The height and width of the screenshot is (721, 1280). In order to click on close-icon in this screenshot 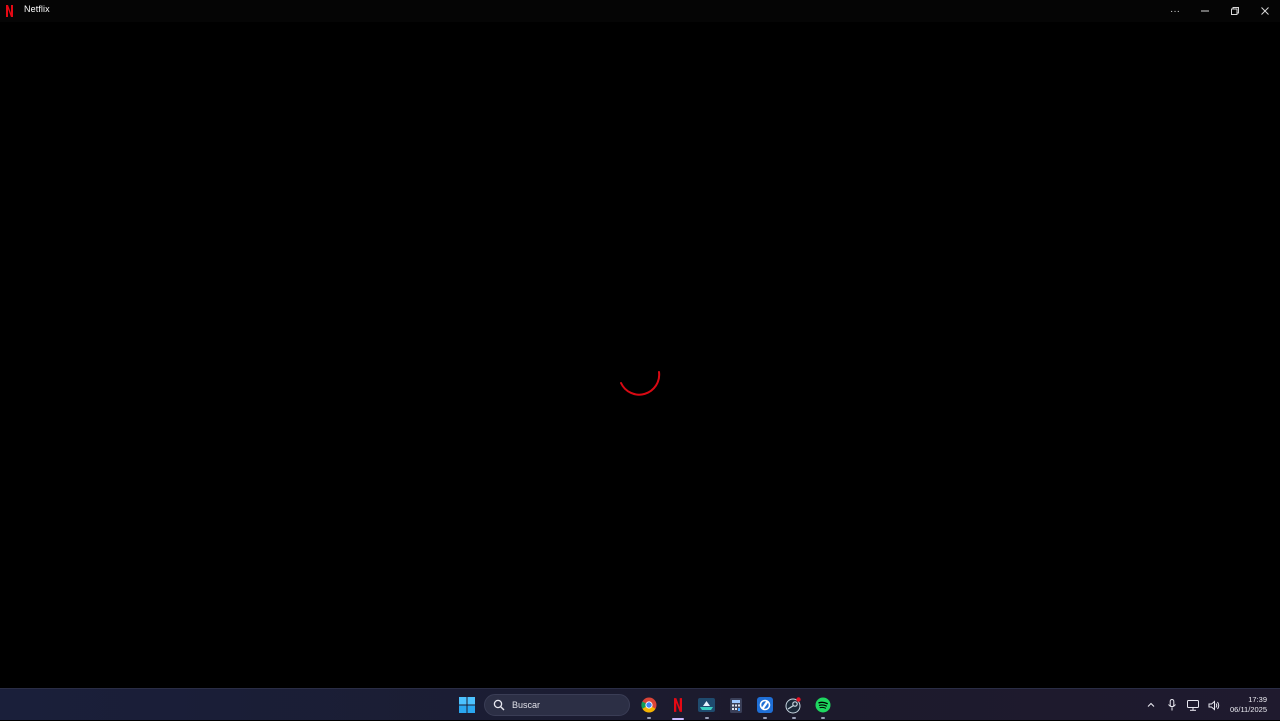, I will do `click(1265, 11)`.